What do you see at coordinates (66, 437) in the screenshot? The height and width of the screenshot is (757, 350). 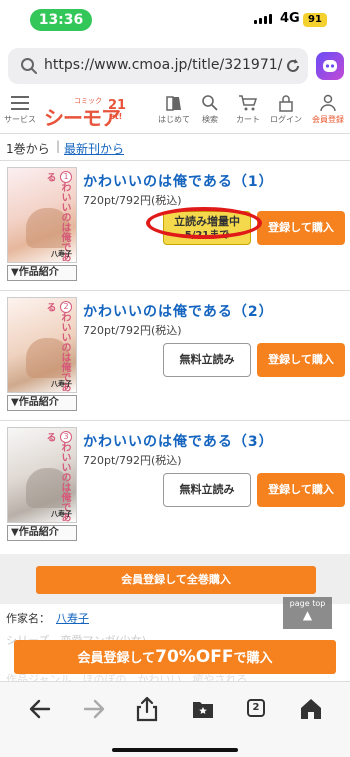 I see `cover-volume: 3` at bounding box center [66, 437].